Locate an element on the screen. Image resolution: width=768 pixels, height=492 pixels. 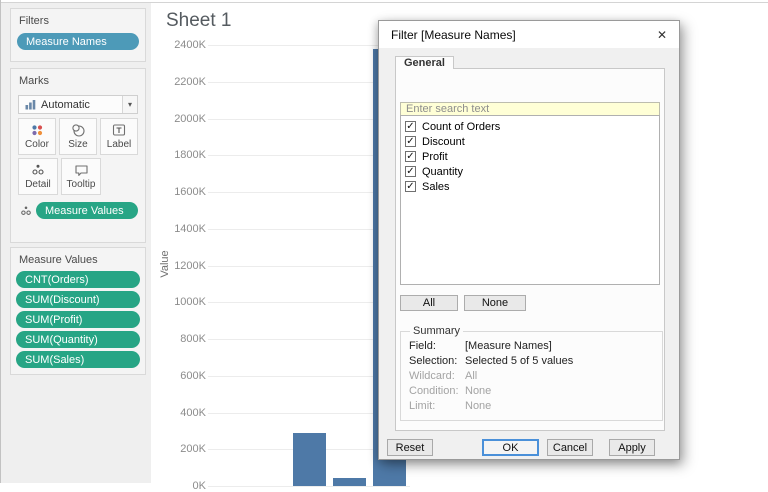
tab-general: General is located at coordinates (424, 62).